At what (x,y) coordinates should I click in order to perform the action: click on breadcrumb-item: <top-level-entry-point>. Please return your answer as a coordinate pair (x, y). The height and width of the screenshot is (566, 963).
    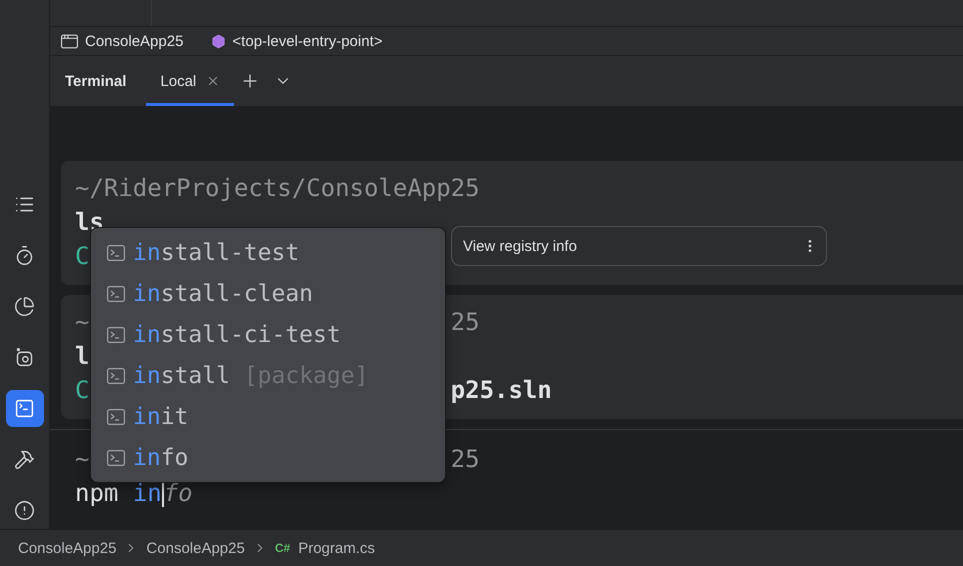
    Looking at the image, I should click on (307, 41).